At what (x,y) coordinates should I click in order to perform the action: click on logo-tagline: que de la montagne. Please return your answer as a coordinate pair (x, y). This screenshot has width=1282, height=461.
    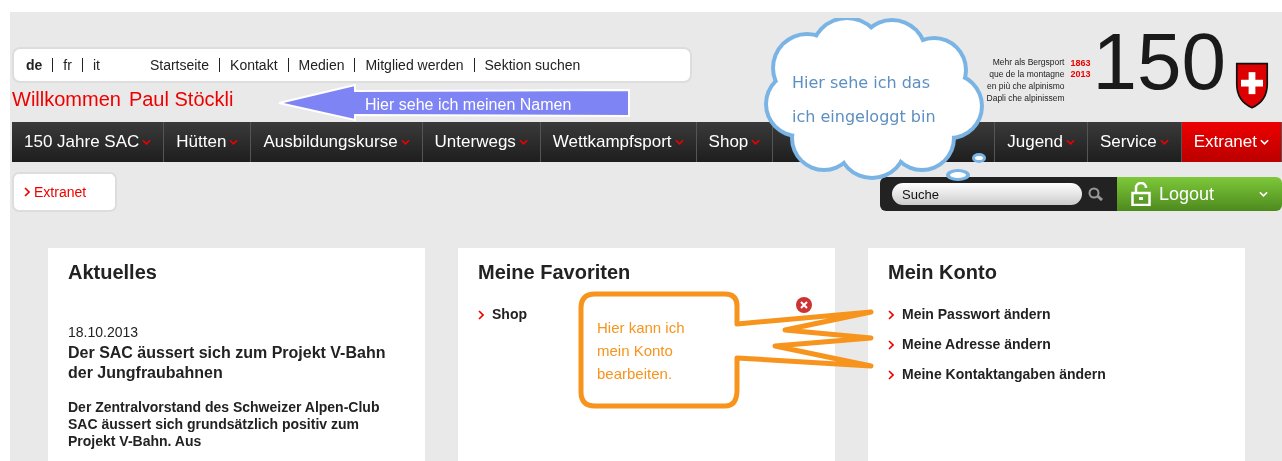
    Looking at the image, I should click on (1026, 74).